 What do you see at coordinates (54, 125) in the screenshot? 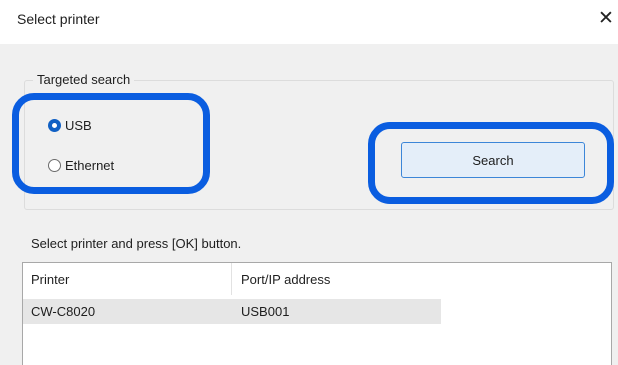
I see `usb-radio-button` at bounding box center [54, 125].